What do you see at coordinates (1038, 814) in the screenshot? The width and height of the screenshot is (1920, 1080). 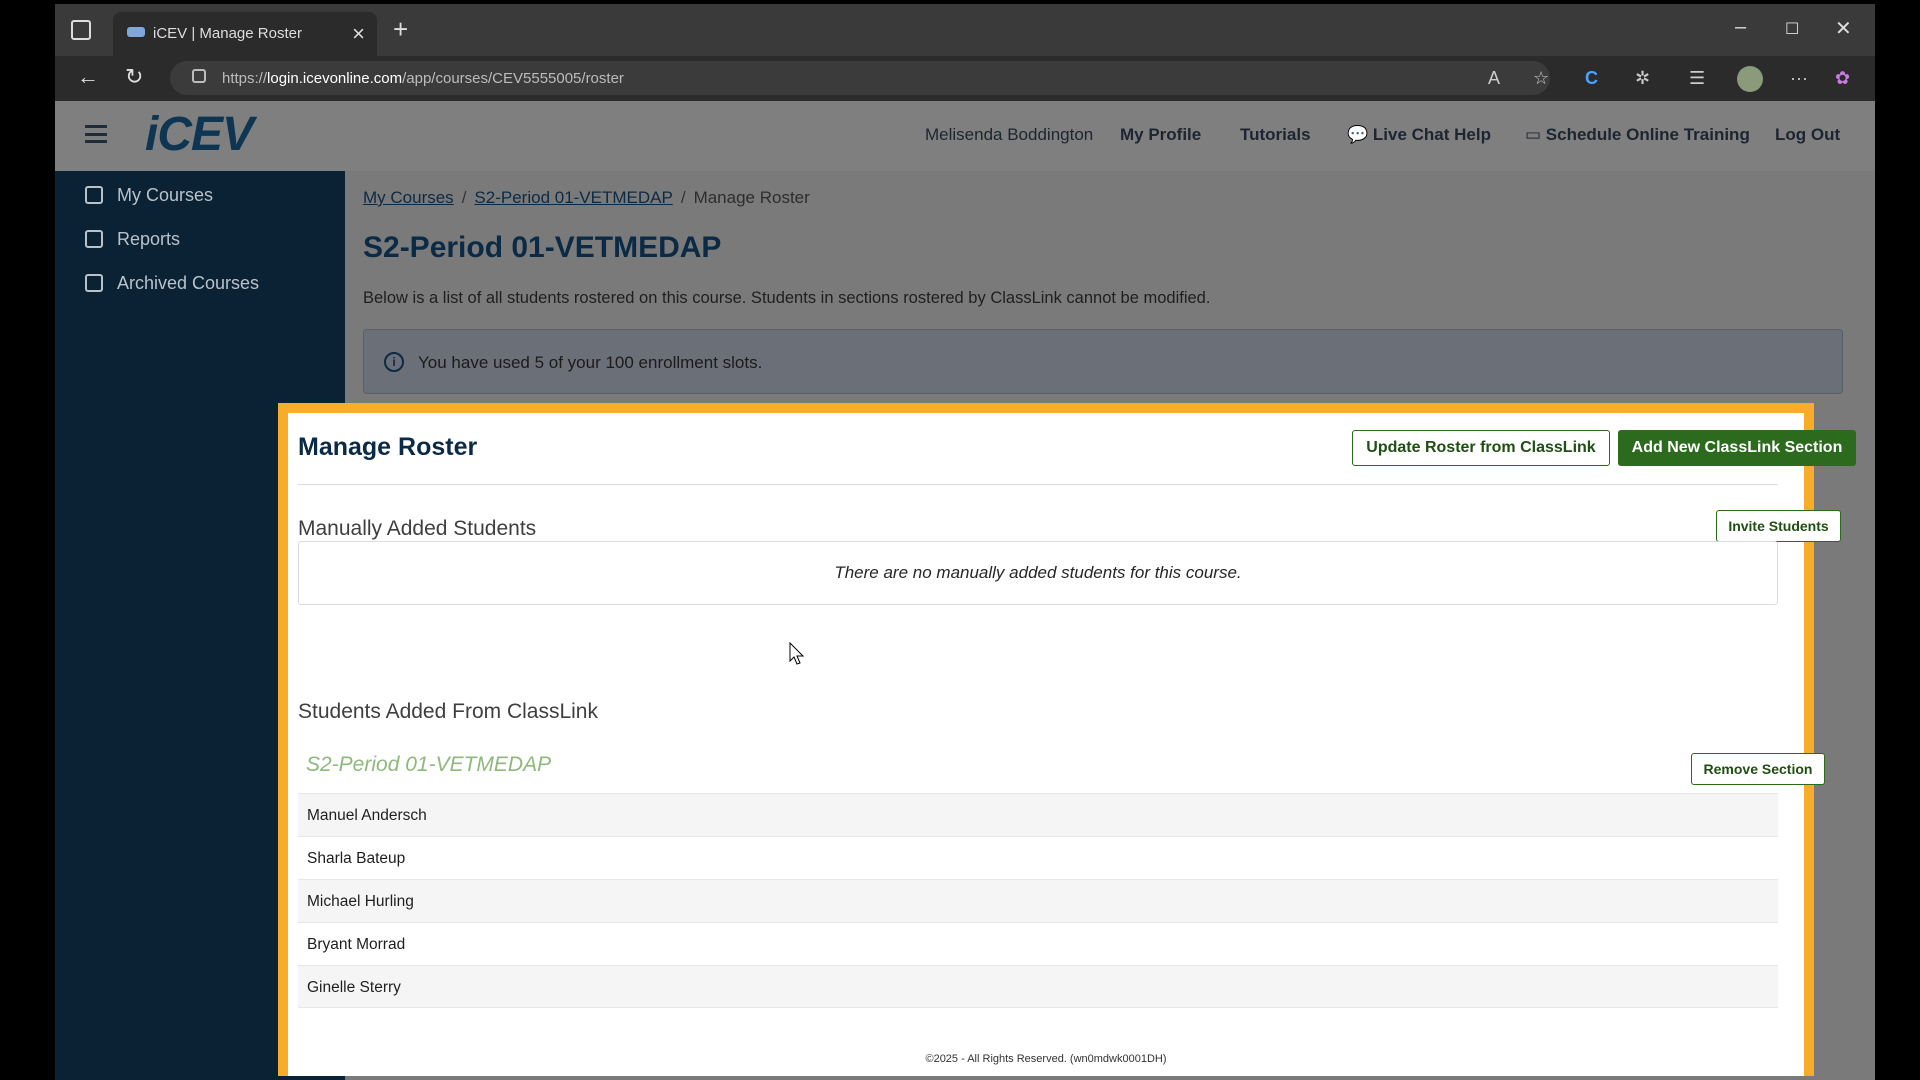 I see `table-row: Manuel Andersch` at bounding box center [1038, 814].